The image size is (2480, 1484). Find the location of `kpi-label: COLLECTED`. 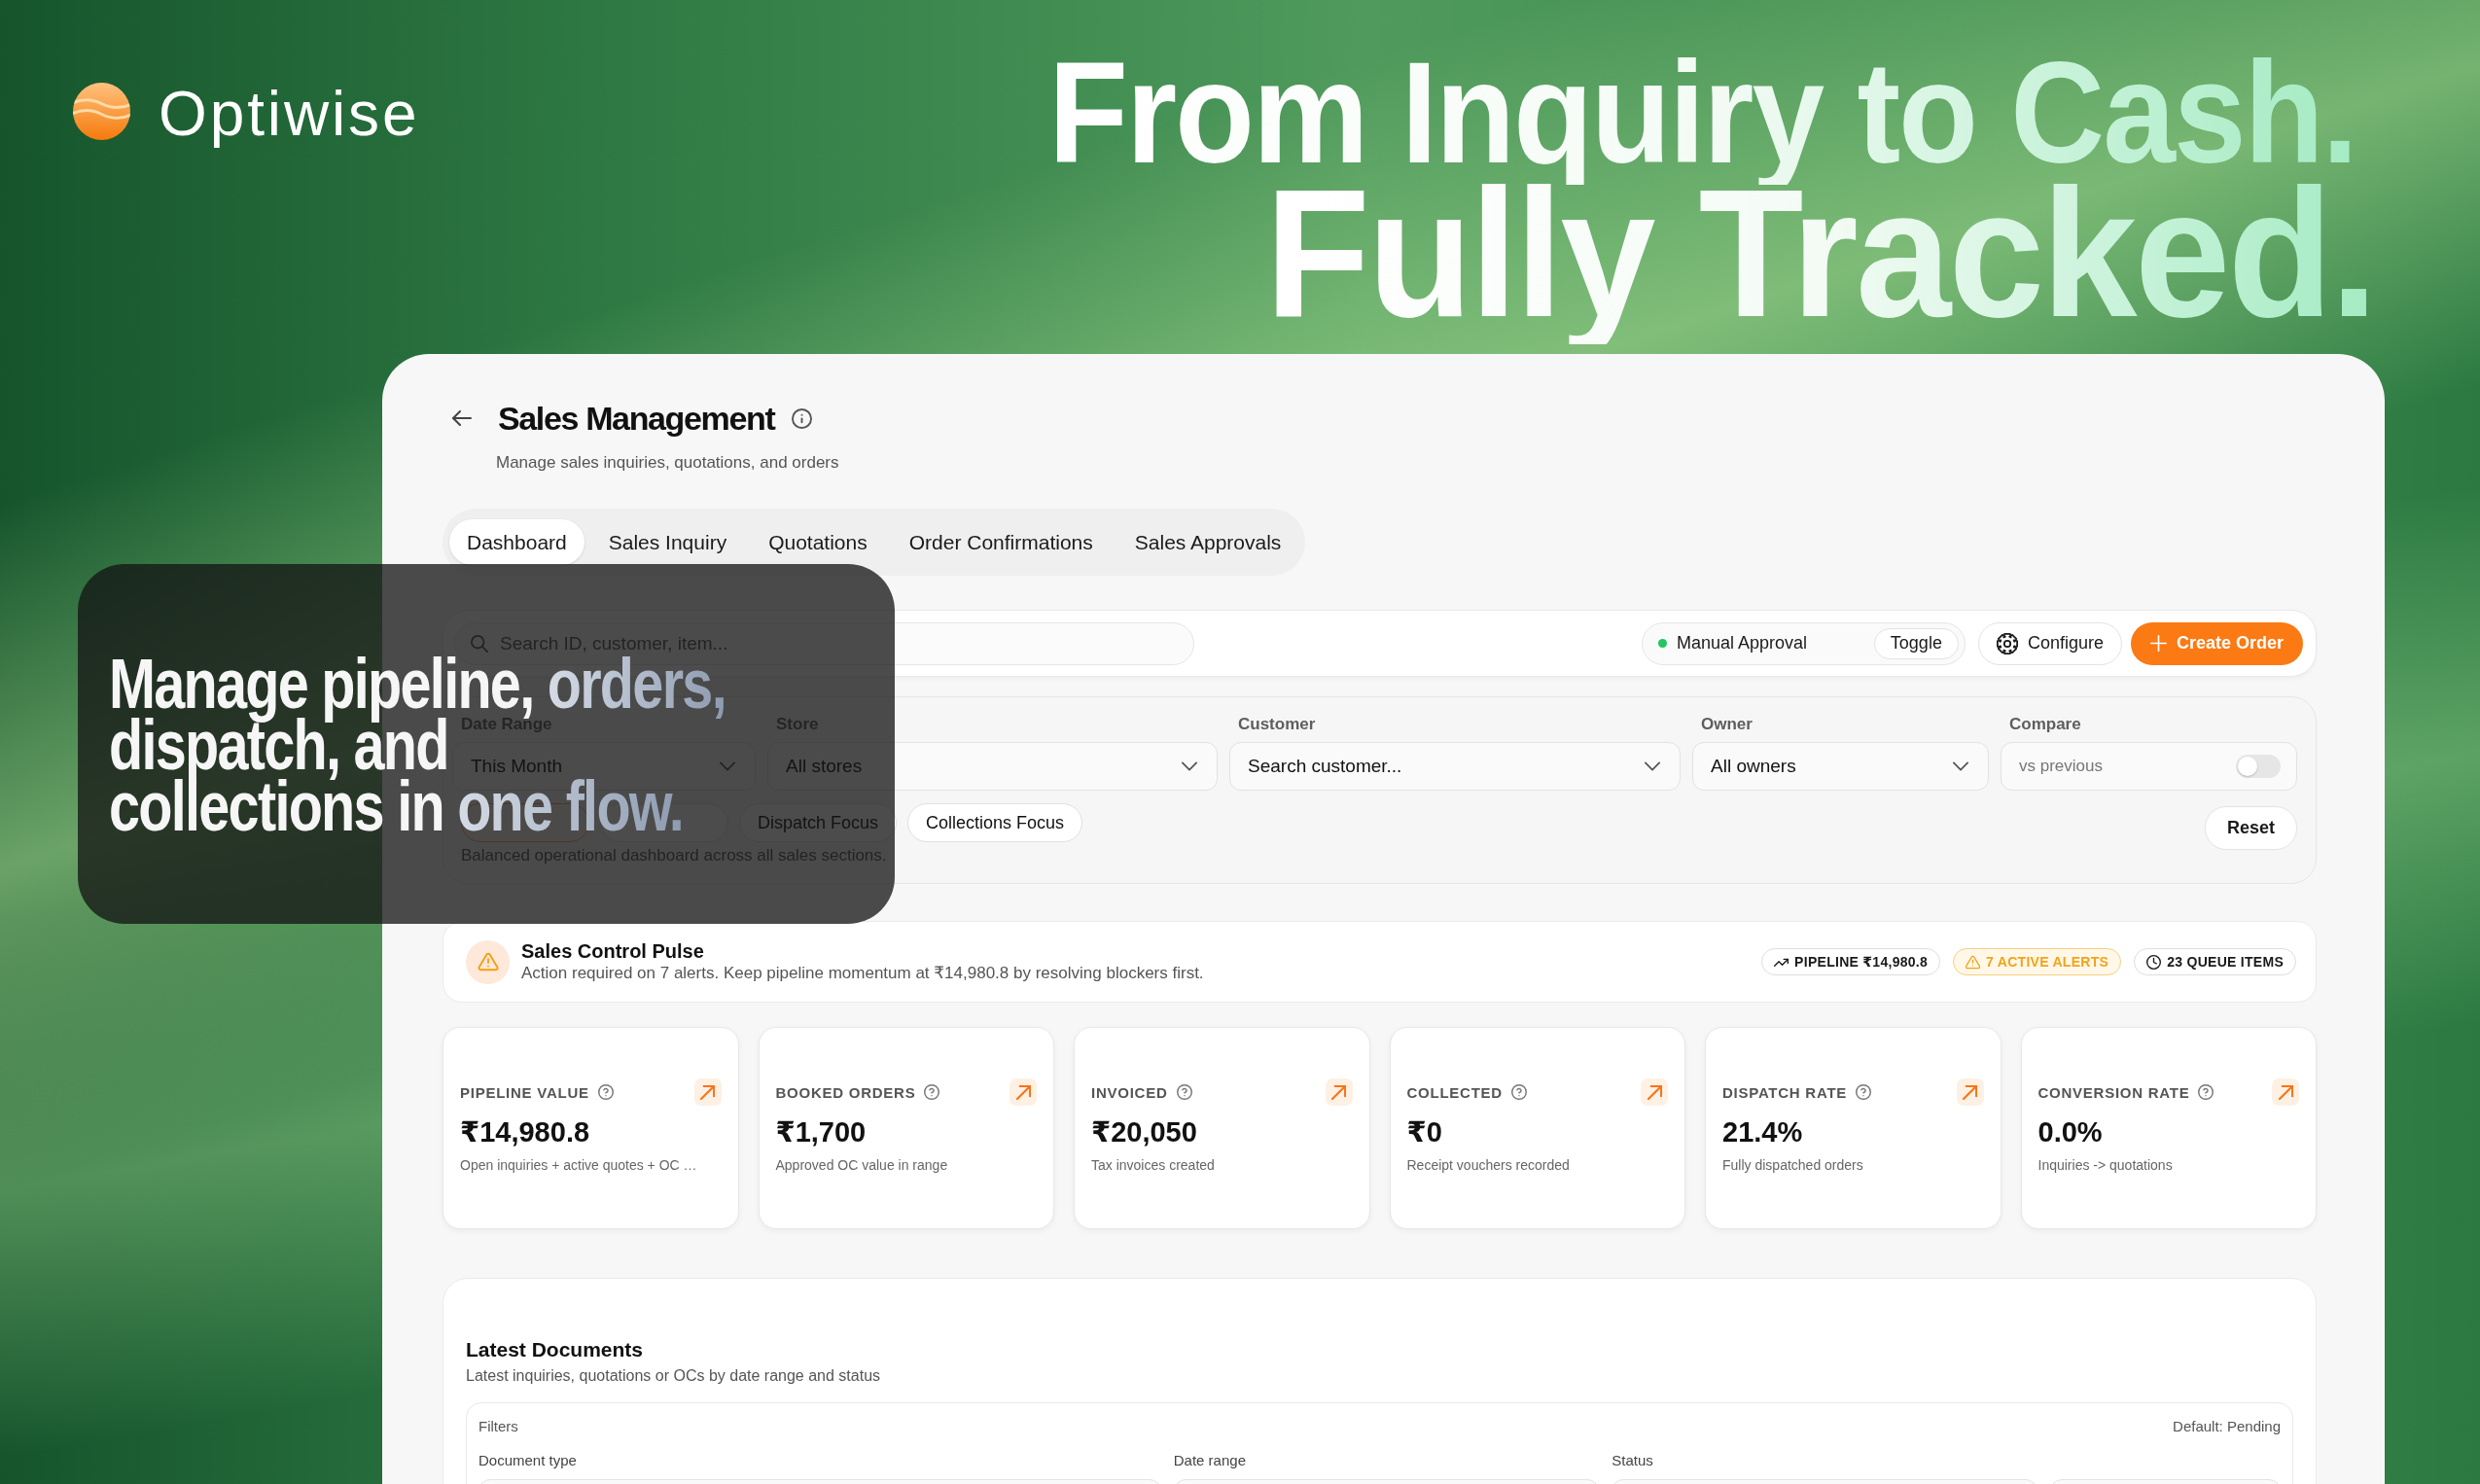

kpi-label: COLLECTED is located at coordinates (1455, 1092).